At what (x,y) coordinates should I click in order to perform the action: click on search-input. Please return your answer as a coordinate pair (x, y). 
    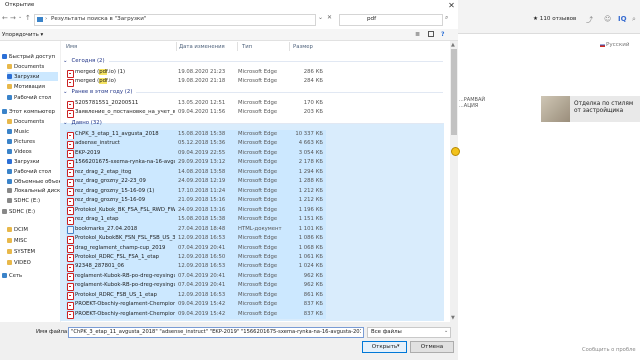
    Looking at the image, I should click on (391, 20).